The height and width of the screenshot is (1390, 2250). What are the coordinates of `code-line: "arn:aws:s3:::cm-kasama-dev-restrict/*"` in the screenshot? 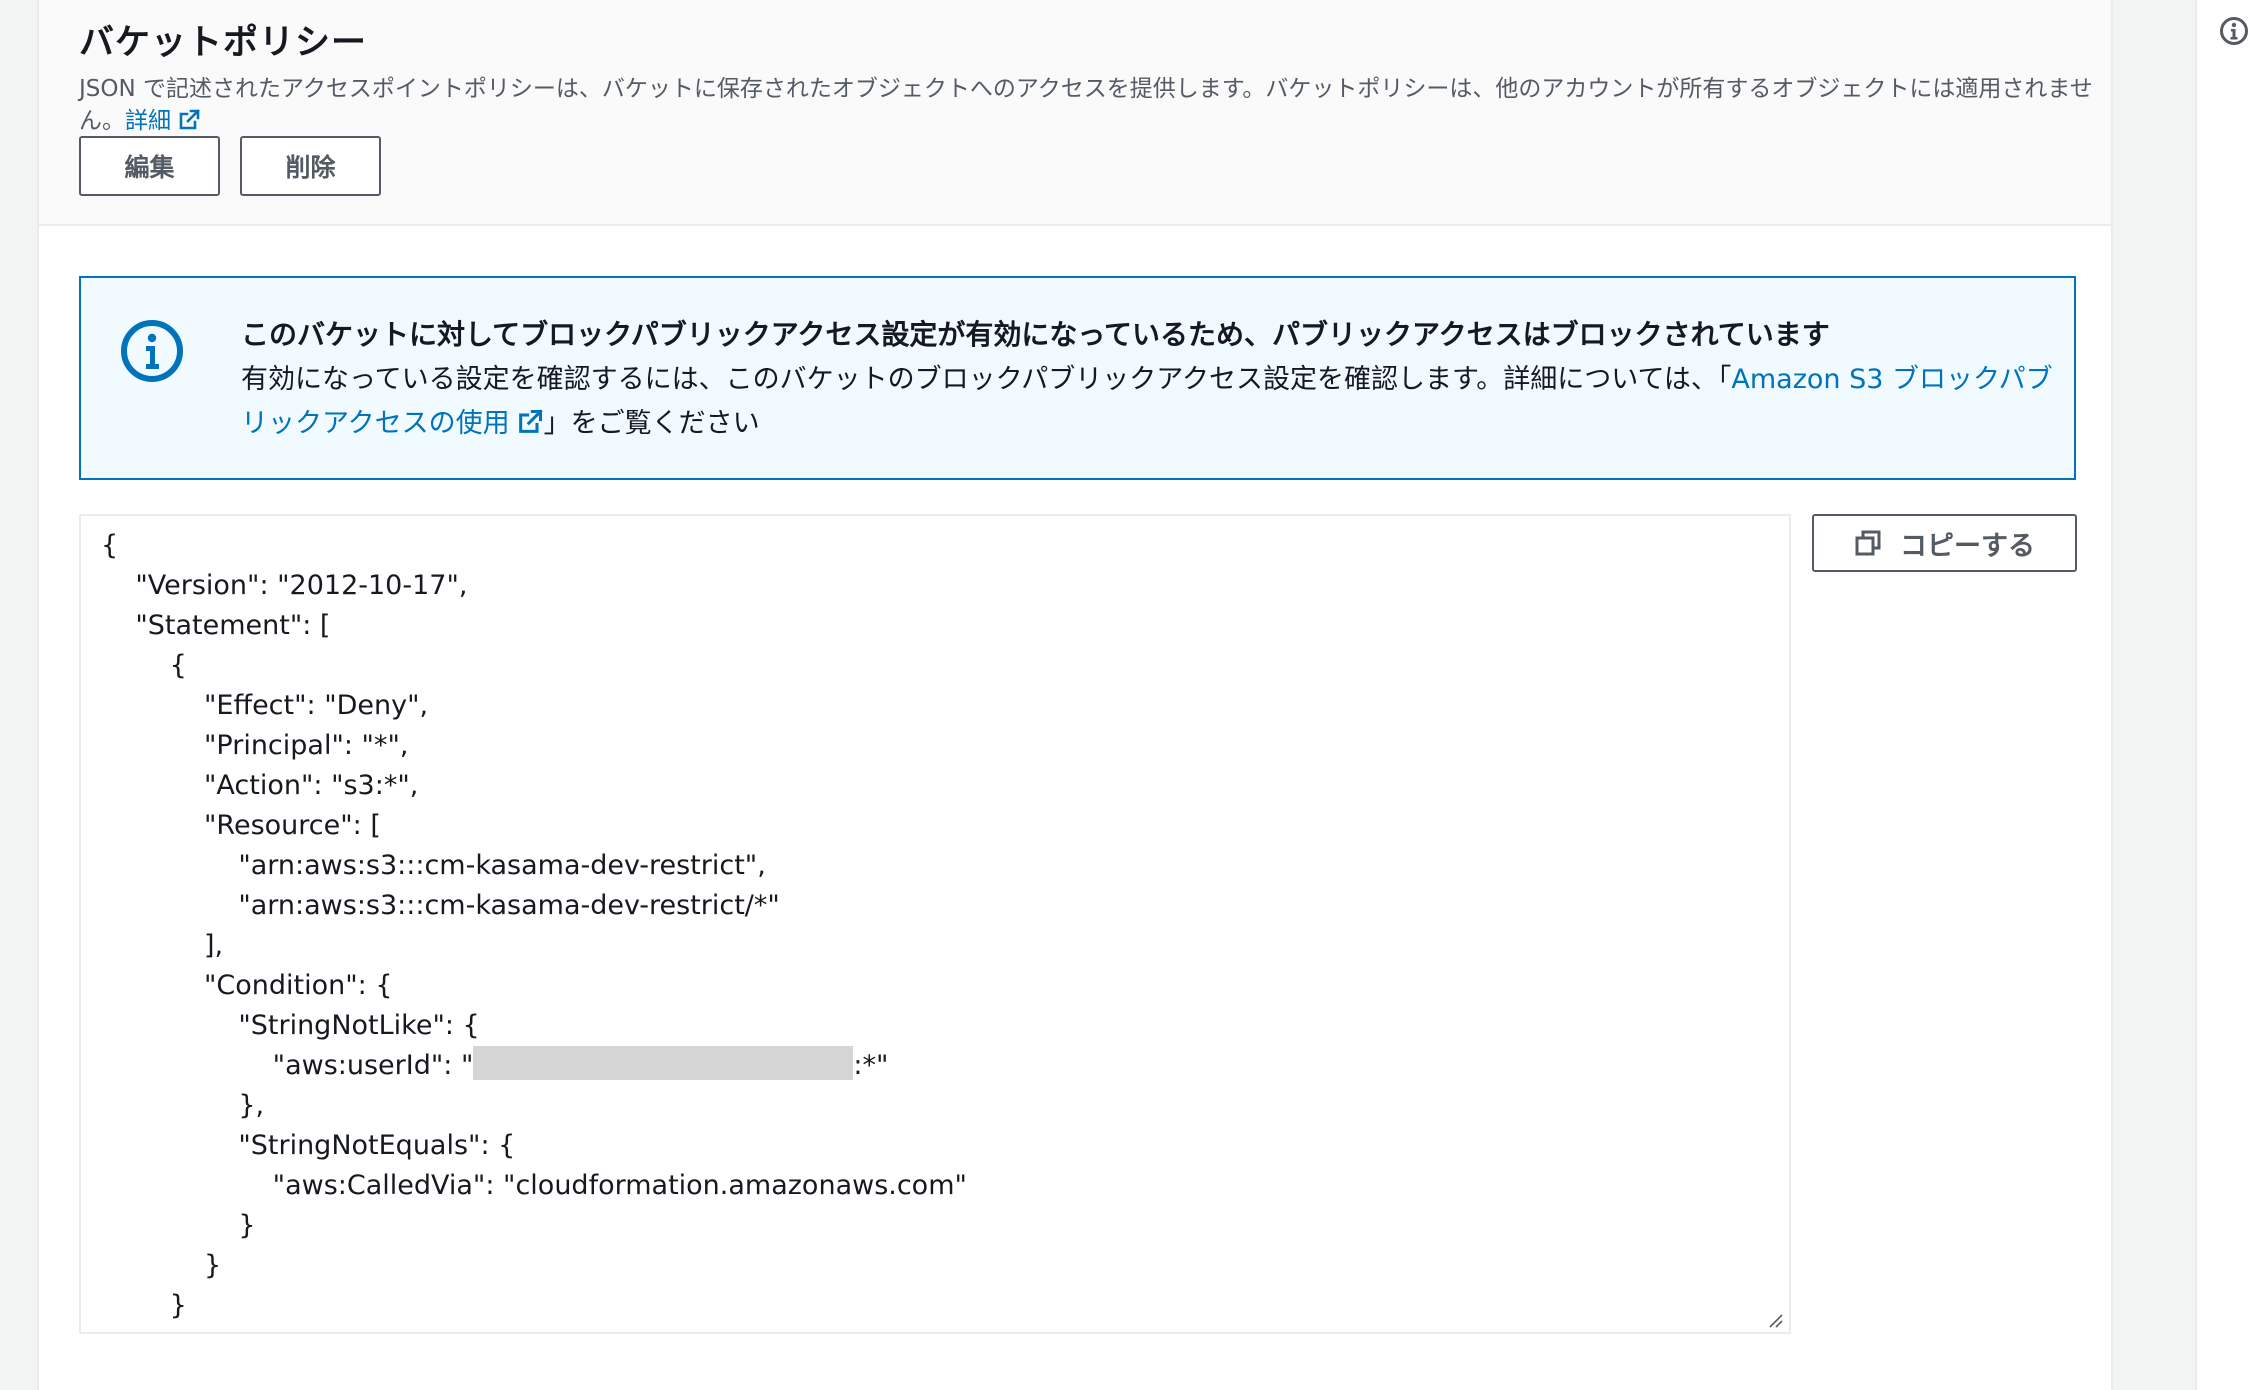 It's located at (534, 906).